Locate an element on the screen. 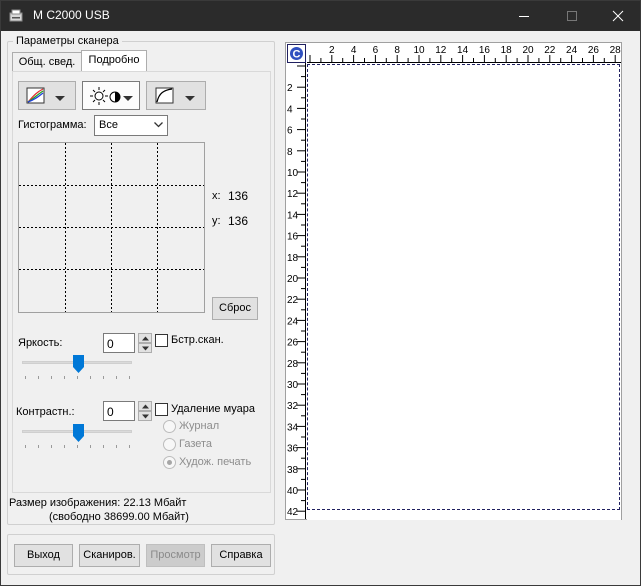  brightness-stepper is located at coordinates (145, 343).